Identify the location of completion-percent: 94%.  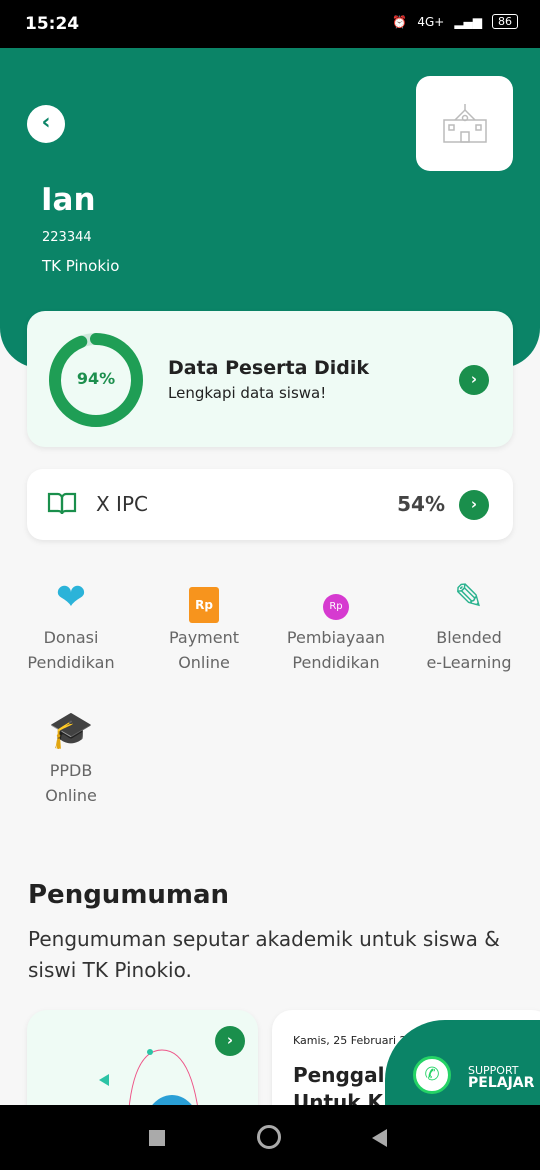
(96, 378).